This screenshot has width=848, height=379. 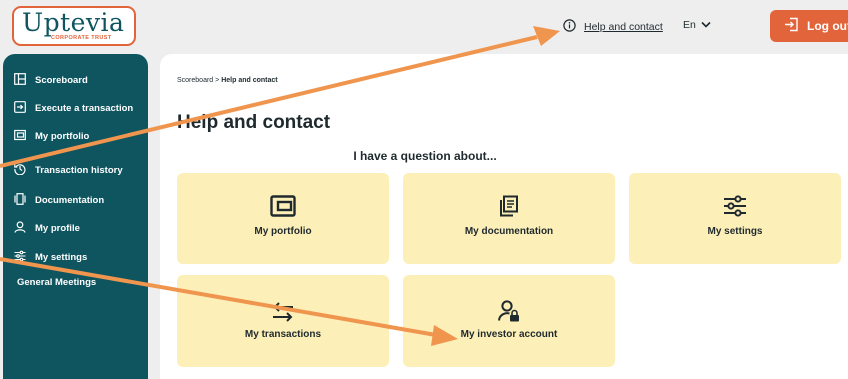 What do you see at coordinates (791, 26) in the screenshot?
I see `logout-icon` at bounding box center [791, 26].